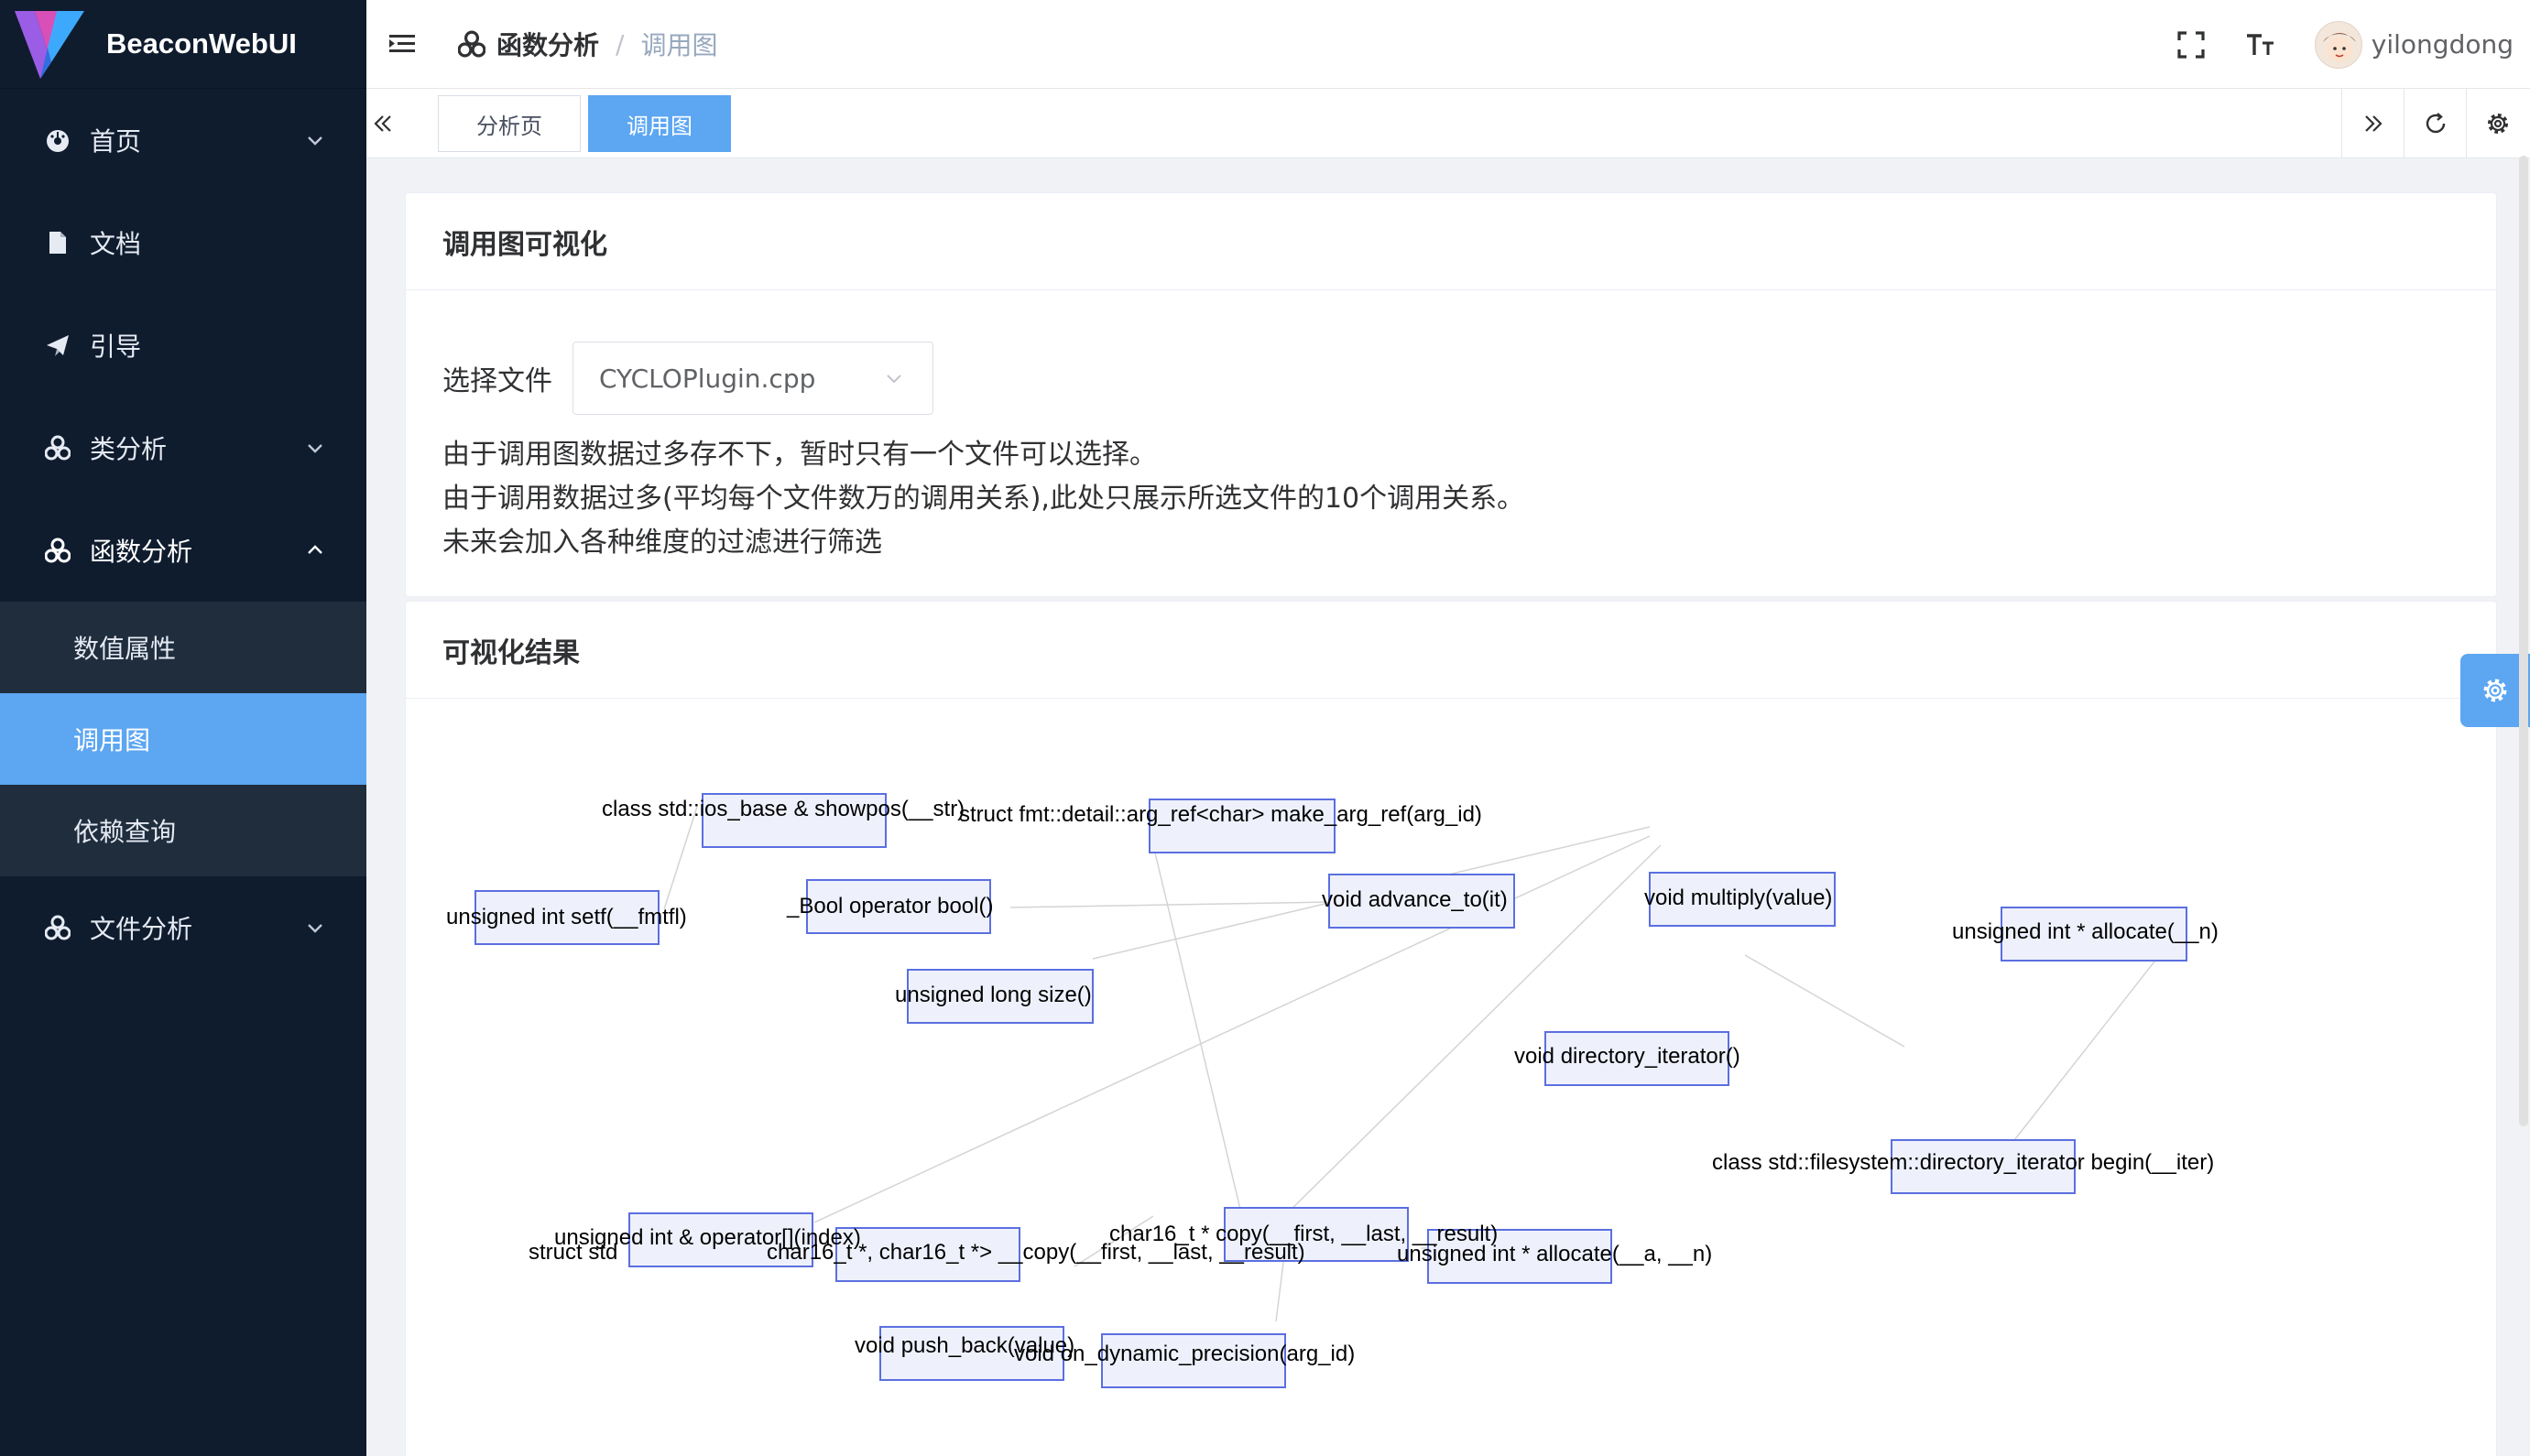 This screenshot has height=1456, width=2530. Describe the element at coordinates (573, 1252) in the screenshot. I see `graph-node-label: struct std` at that location.